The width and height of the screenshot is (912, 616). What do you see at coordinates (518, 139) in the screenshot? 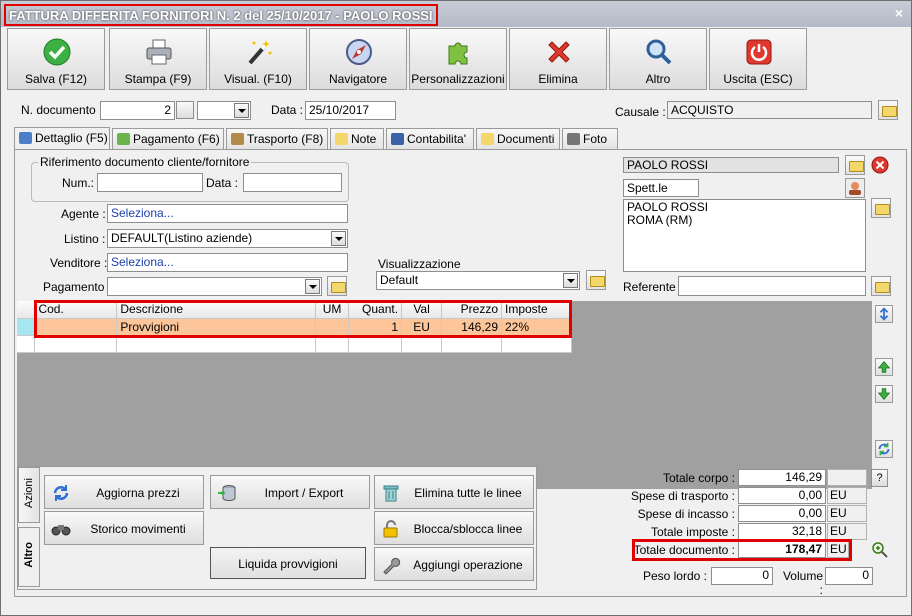
I see `tab-documenti: Documenti` at bounding box center [518, 139].